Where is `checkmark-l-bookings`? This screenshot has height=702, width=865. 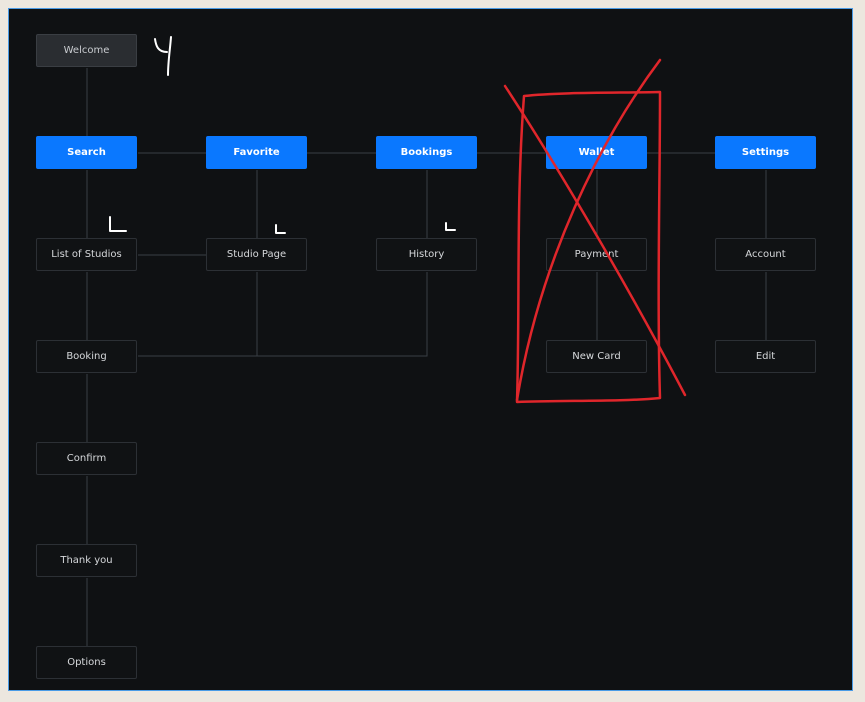 checkmark-l-bookings is located at coordinates (450, 226).